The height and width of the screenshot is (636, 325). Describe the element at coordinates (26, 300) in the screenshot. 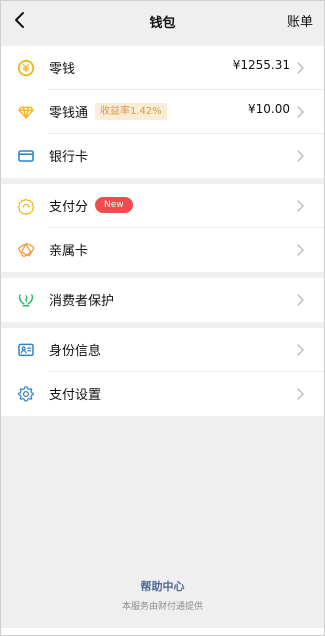

I see `consumer-protection-icon` at that location.